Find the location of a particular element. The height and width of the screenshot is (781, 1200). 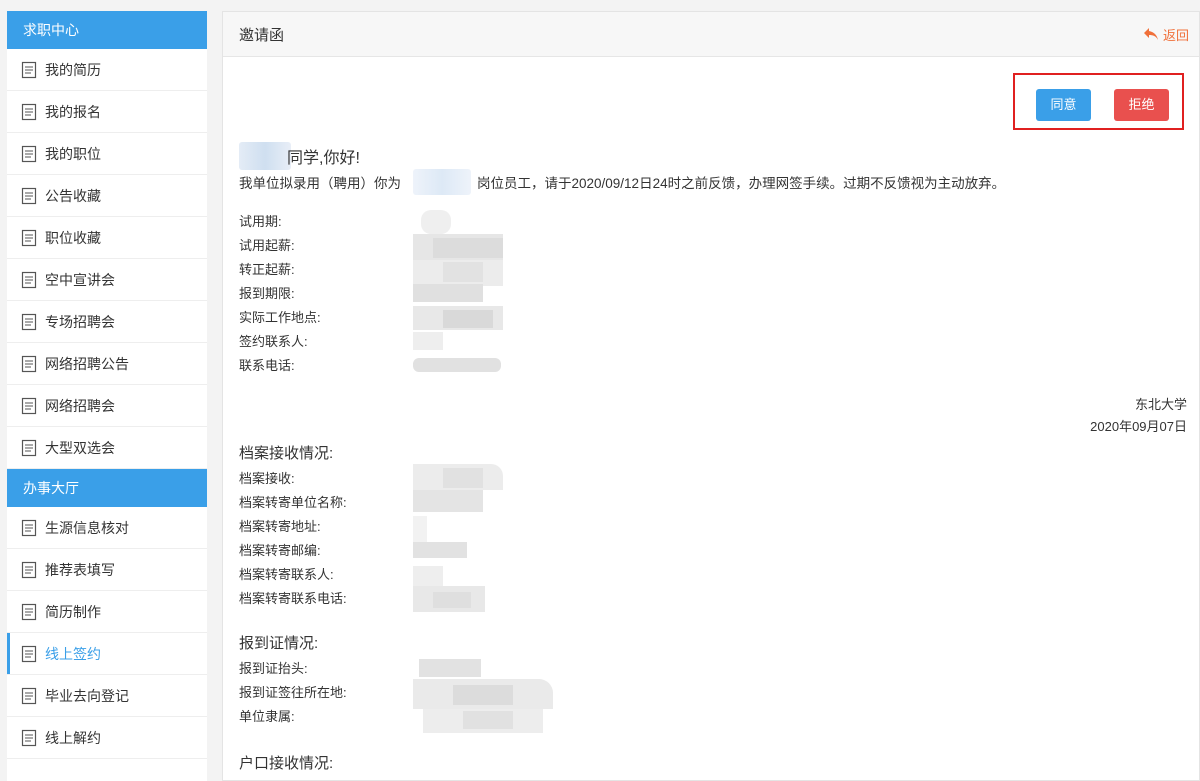

field-label: 档案转寄联系电话: is located at coordinates (293, 598).